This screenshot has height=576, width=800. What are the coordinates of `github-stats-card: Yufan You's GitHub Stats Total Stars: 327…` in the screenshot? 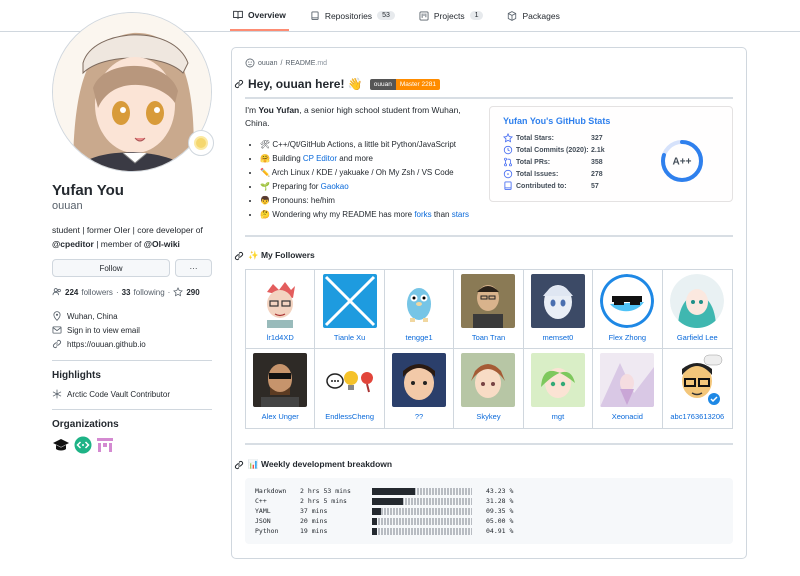 It's located at (611, 154).